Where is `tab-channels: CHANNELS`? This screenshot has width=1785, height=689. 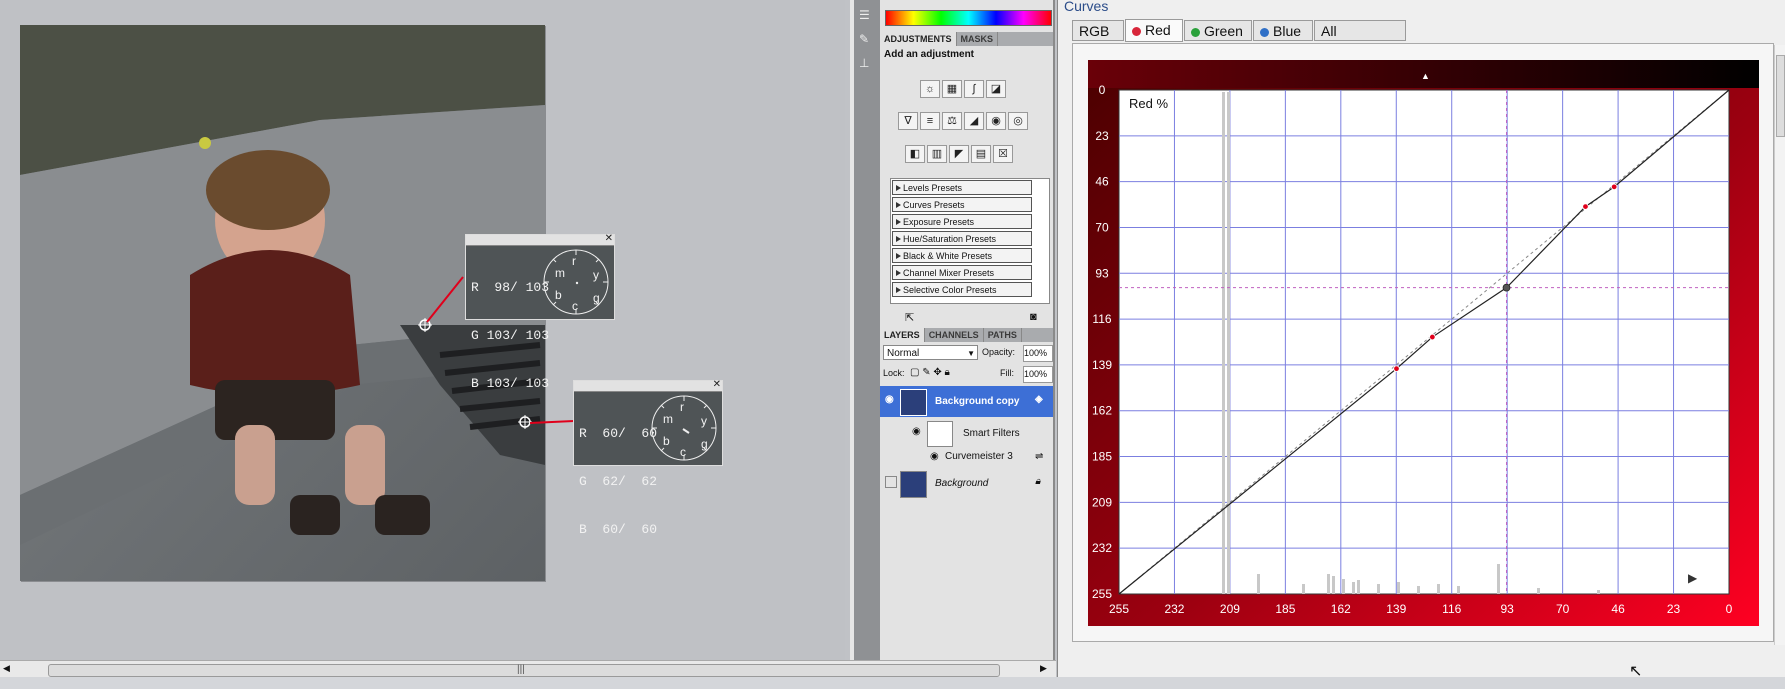 tab-channels: CHANNELS is located at coordinates (954, 335).